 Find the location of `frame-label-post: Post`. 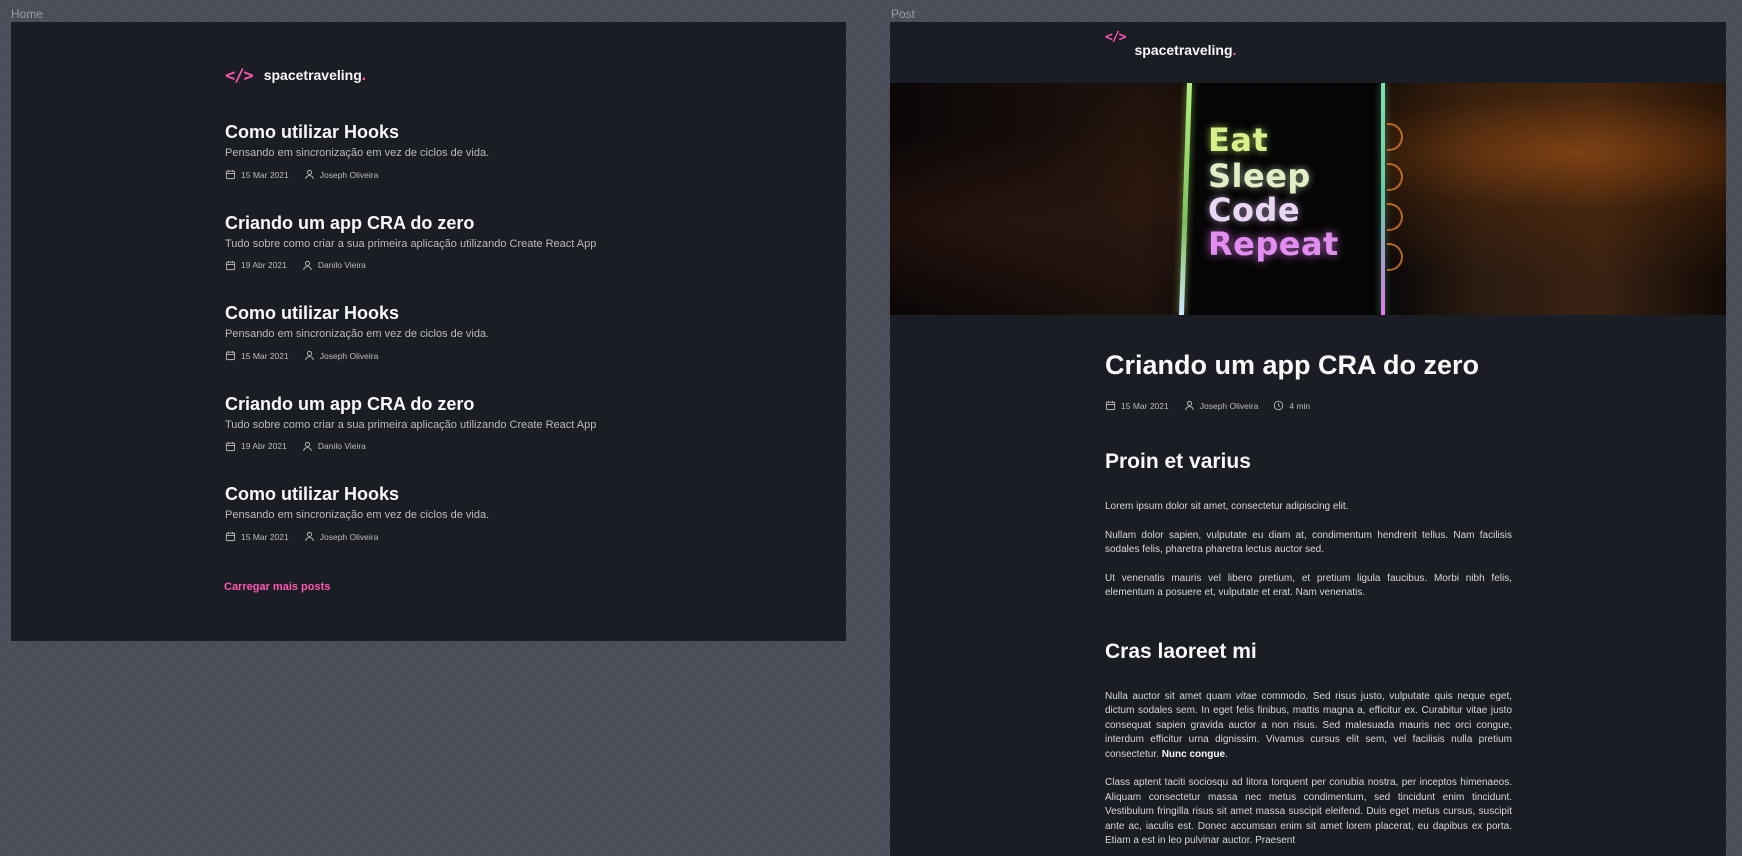

frame-label-post: Post is located at coordinates (903, 14).